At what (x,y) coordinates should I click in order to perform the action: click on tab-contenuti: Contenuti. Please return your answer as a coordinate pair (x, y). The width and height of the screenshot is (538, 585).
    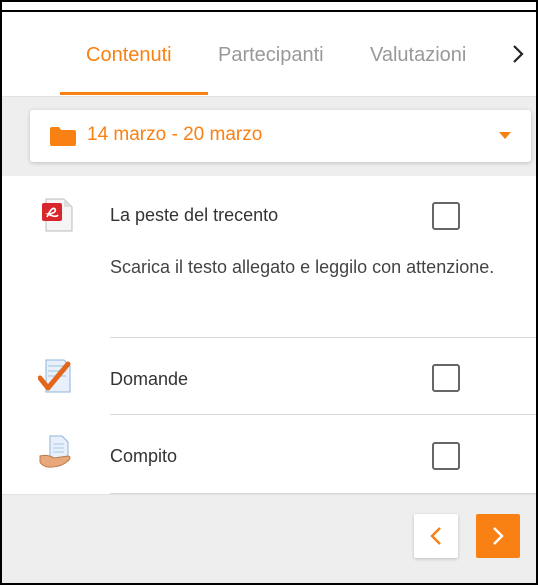
    Looking at the image, I should click on (129, 55).